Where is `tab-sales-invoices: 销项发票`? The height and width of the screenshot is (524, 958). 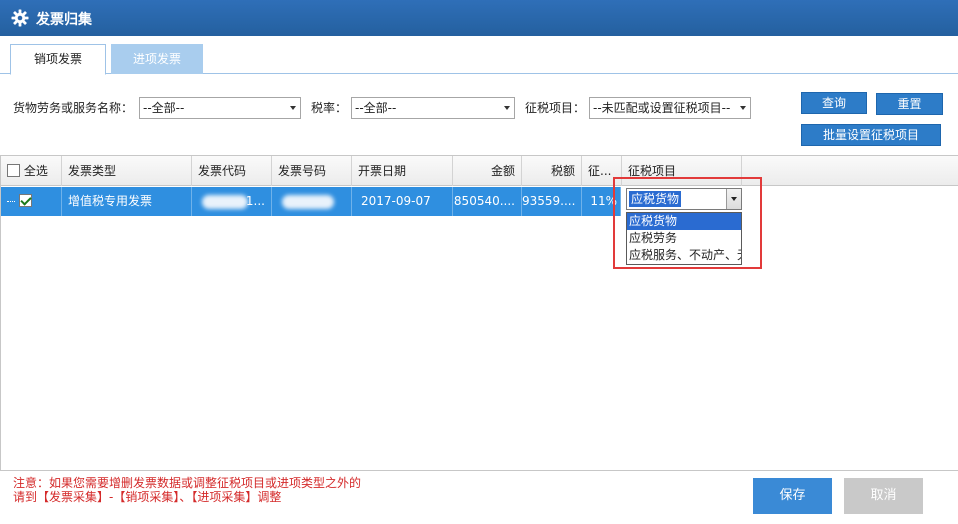 tab-sales-invoices: 销项发票 is located at coordinates (58, 59).